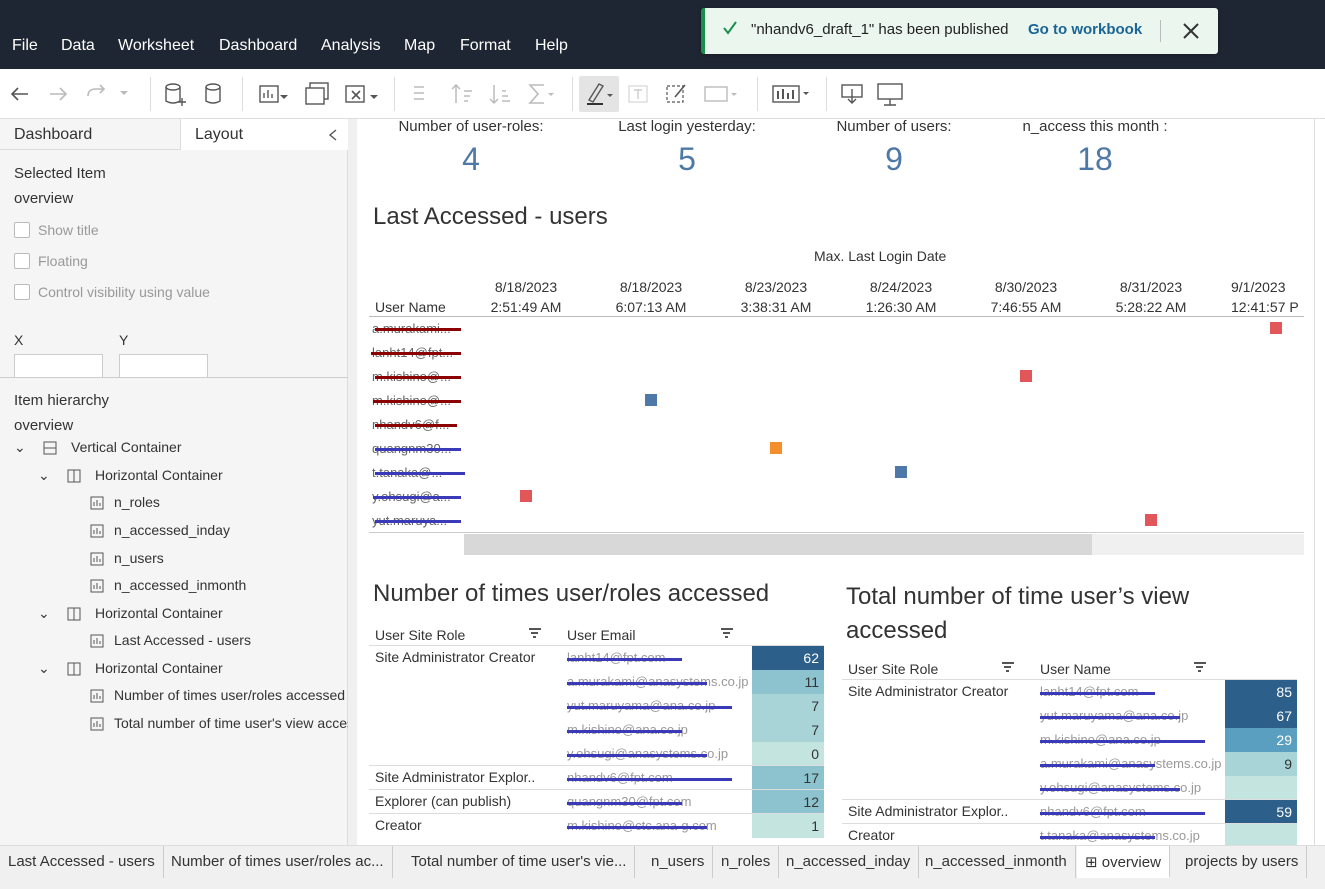  I want to click on new-worksheet-icon, so click(273, 94).